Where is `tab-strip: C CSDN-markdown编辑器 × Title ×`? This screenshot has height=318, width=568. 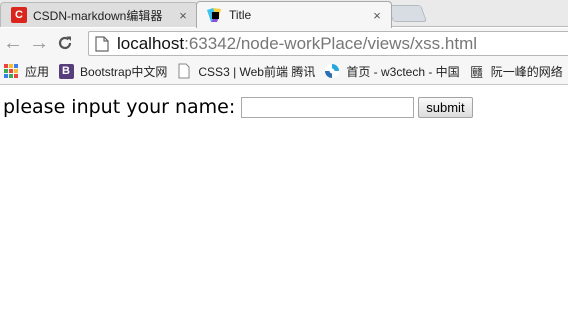
tab-strip: C CSDN-markdown编辑器 × Title × is located at coordinates (284, 14).